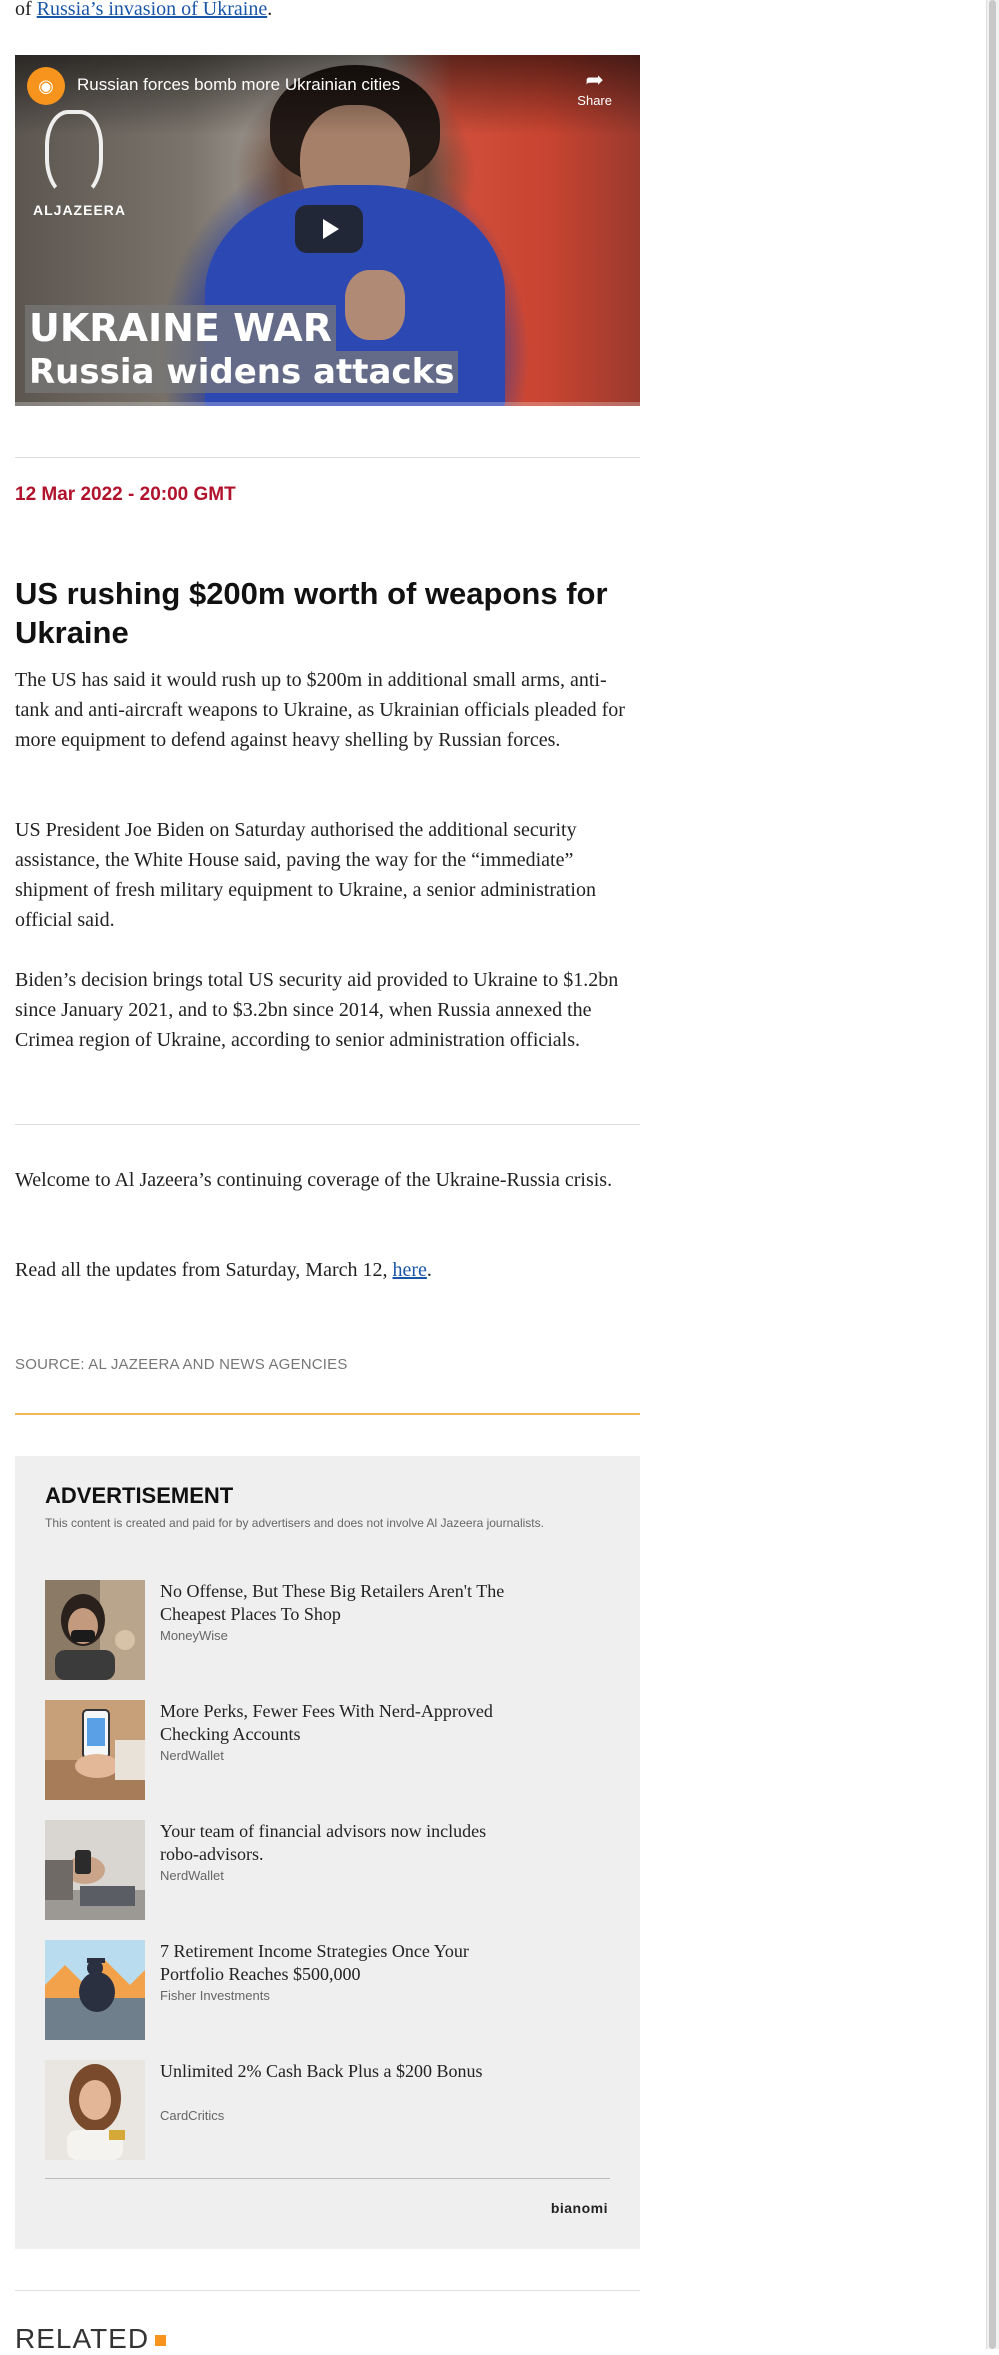 This screenshot has height=2355, width=999. Describe the element at coordinates (181, 1364) in the screenshot. I see `source-line: SOURCE: AL JAZEERA AND NEWS AGENCIES` at that location.